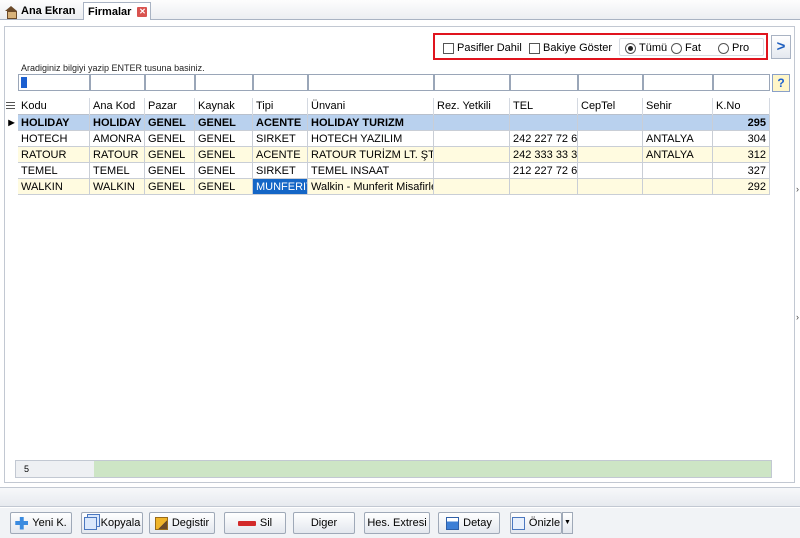 This screenshot has height=538, width=800. Describe the element at coordinates (371, 139) in the screenshot. I see `table-cell: HOTECH YAZILIM` at that location.